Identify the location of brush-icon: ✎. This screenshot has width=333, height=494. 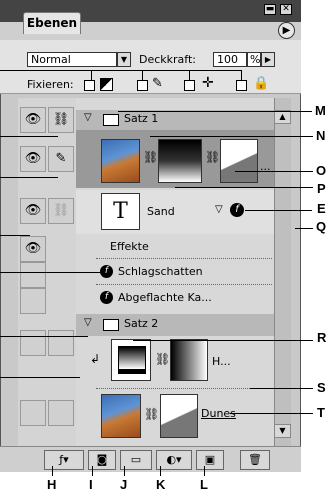
(61, 159).